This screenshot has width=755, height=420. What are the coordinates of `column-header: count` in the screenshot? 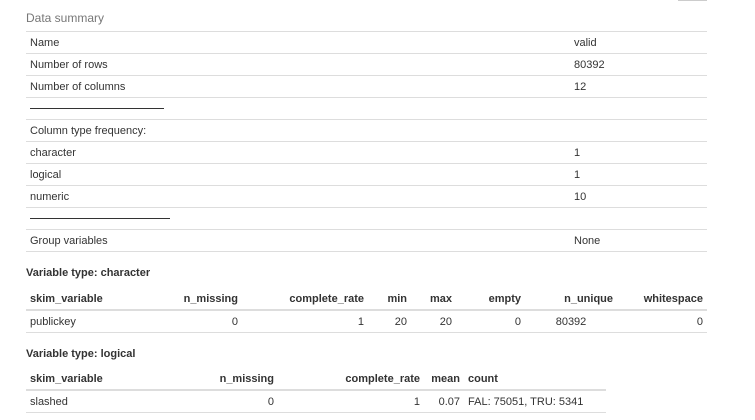 It's located at (535, 379).